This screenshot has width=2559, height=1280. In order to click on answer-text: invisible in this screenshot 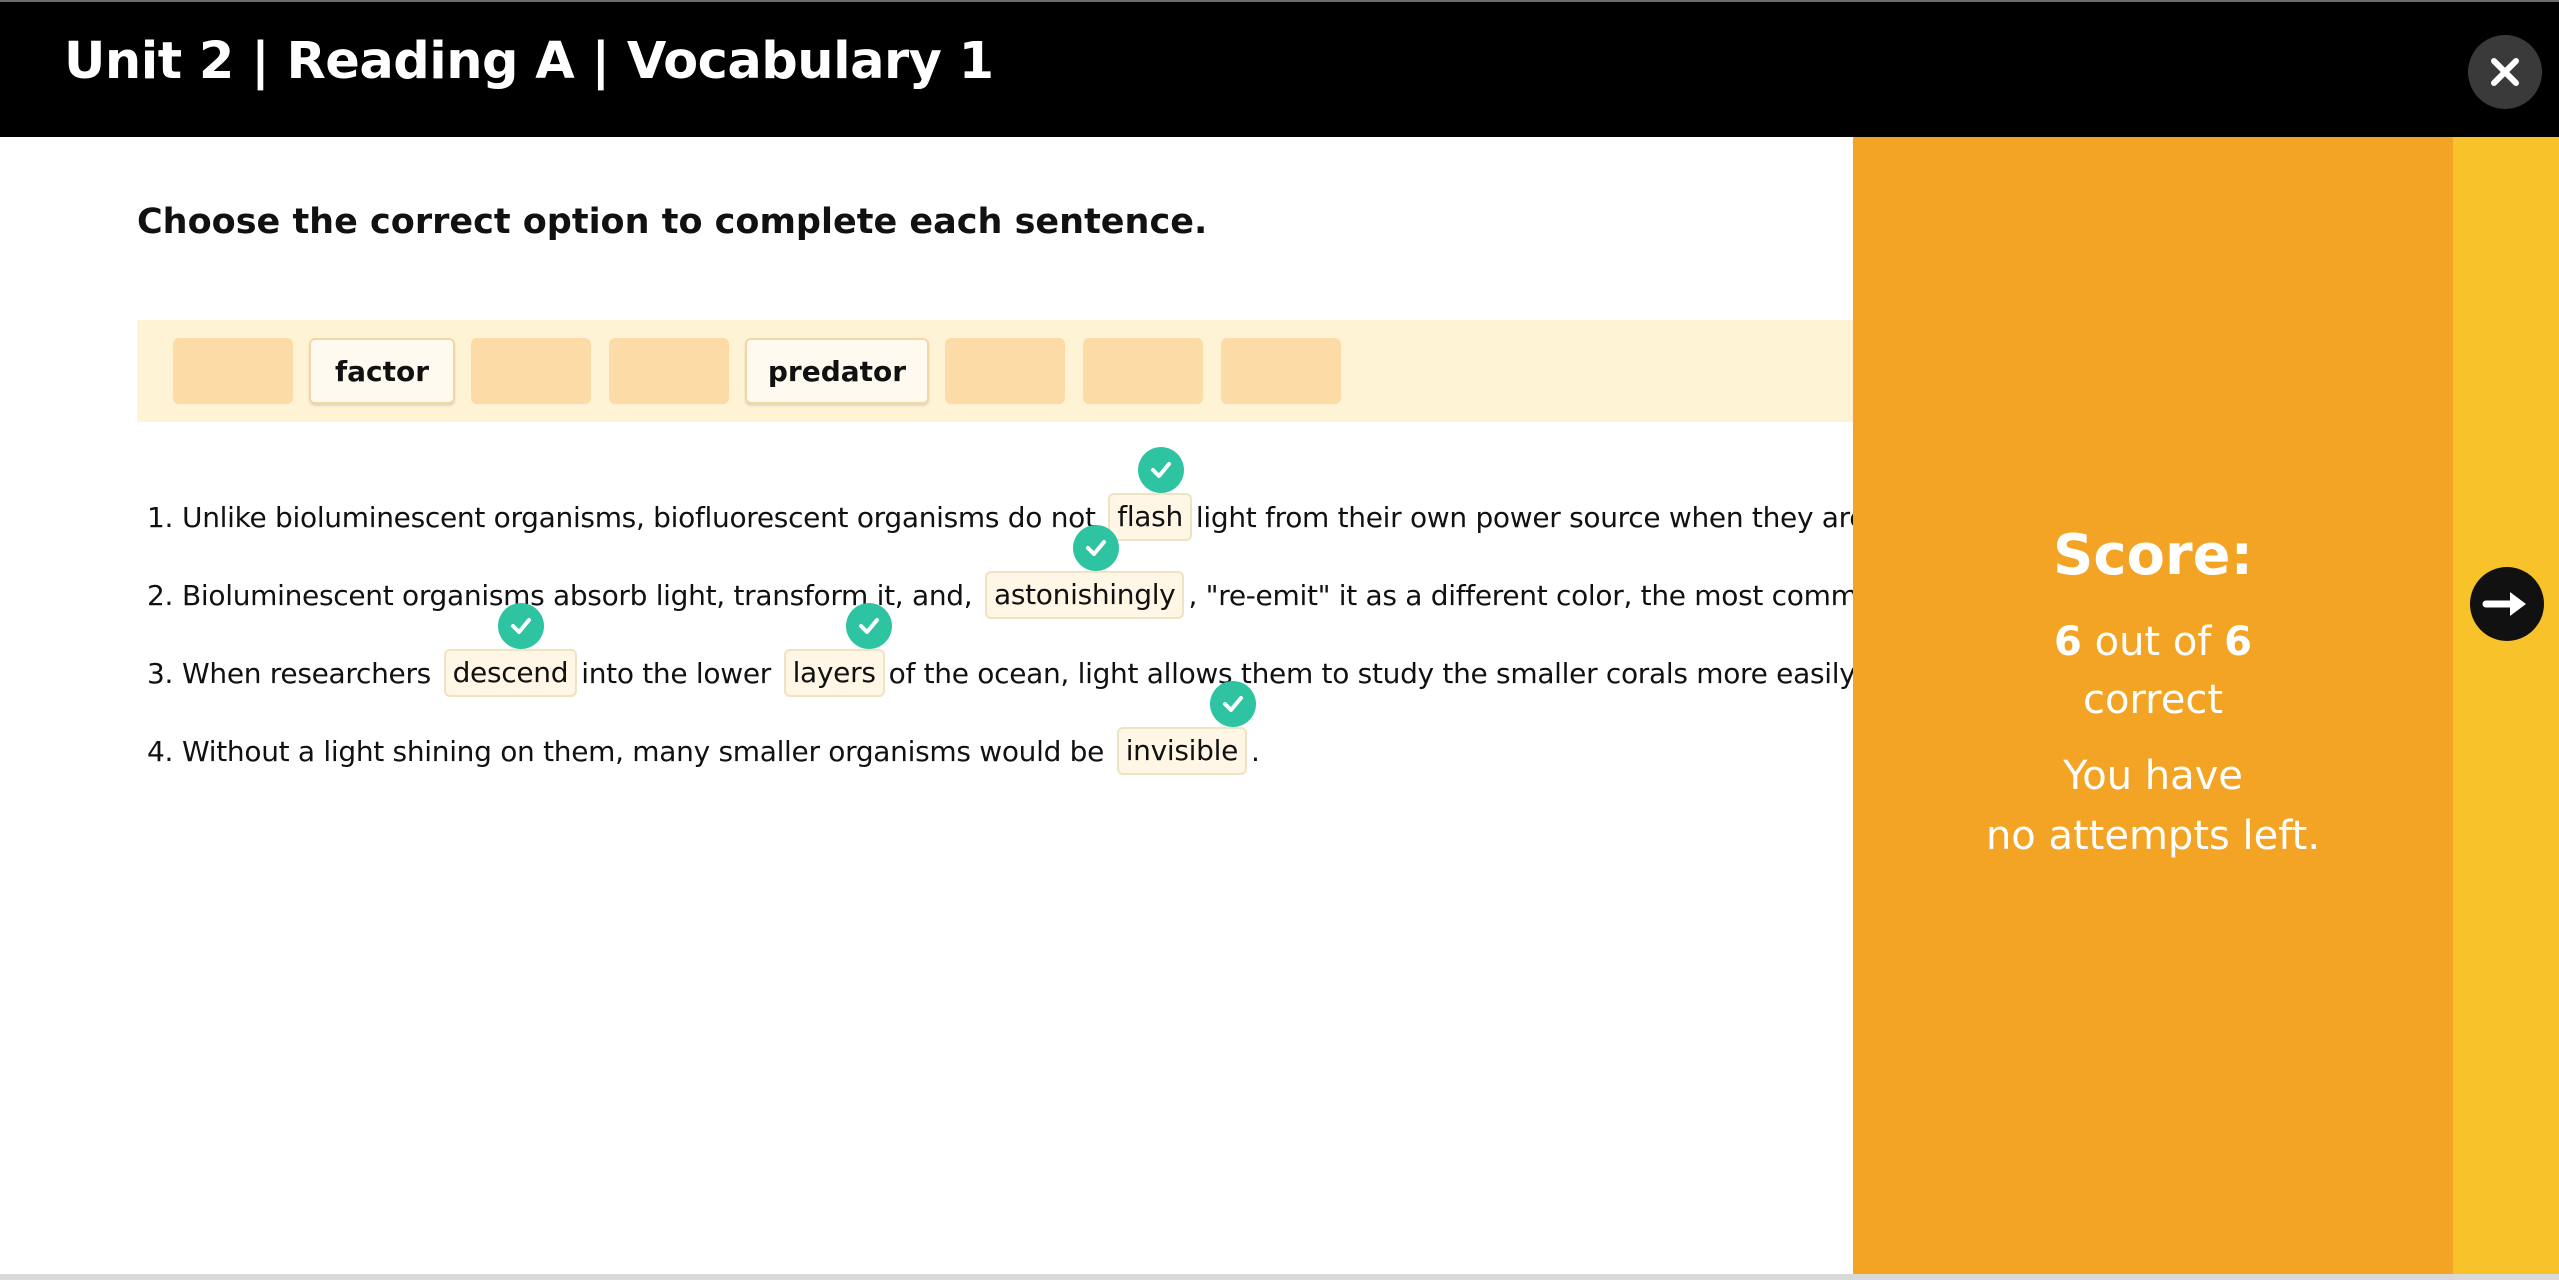, I will do `click(1182, 750)`.